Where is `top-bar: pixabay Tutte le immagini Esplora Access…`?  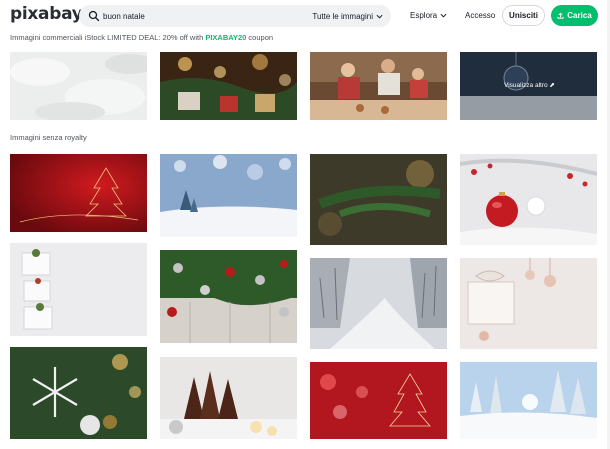 top-bar: pixabay Tutte le immagini Esplora Access… is located at coordinates (305, 16).